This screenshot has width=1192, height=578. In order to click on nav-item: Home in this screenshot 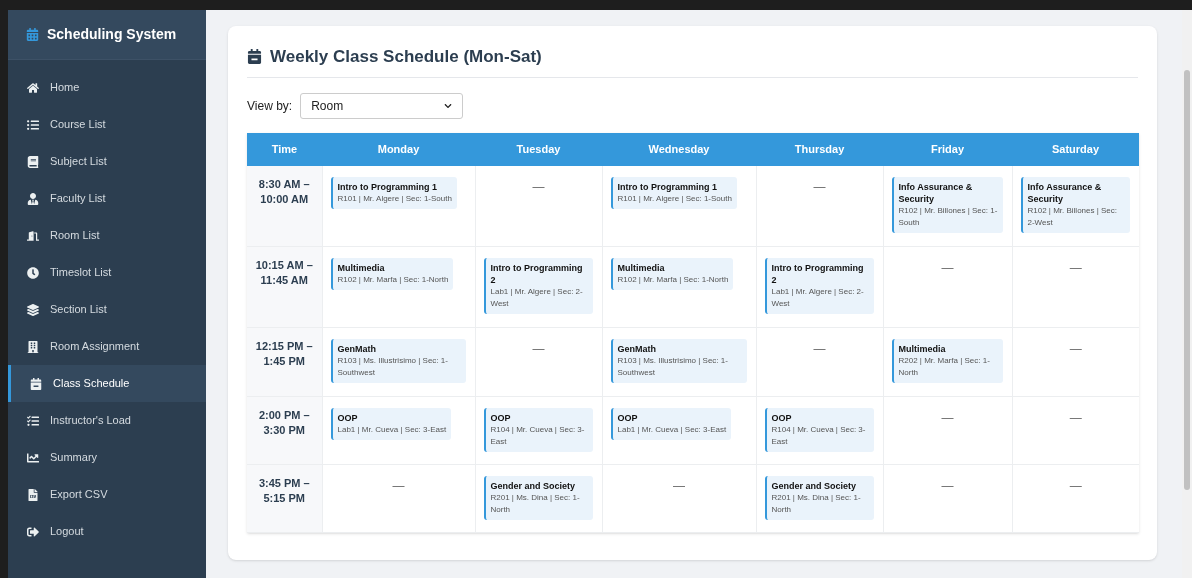, I will do `click(107, 87)`.